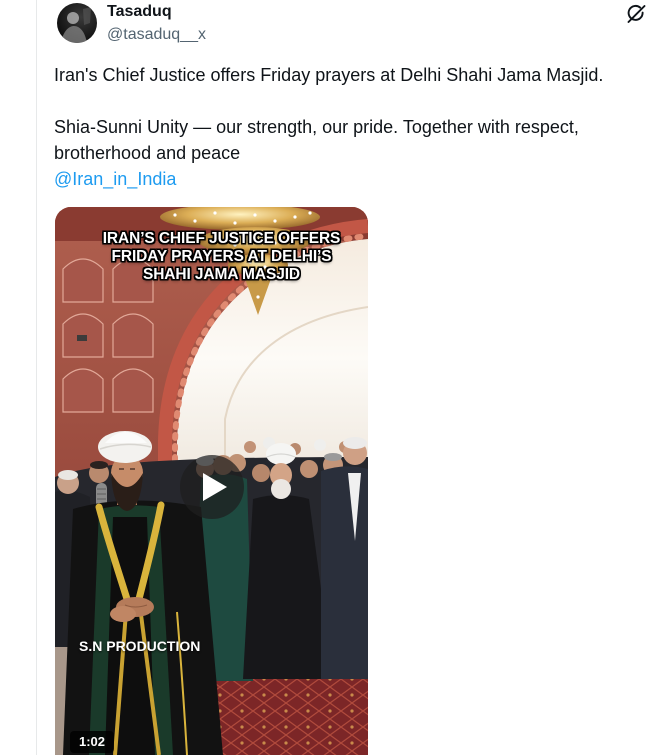 The image size is (657, 755). What do you see at coordinates (636, 14) in the screenshot?
I see `grok-icon` at bounding box center [636, 14].